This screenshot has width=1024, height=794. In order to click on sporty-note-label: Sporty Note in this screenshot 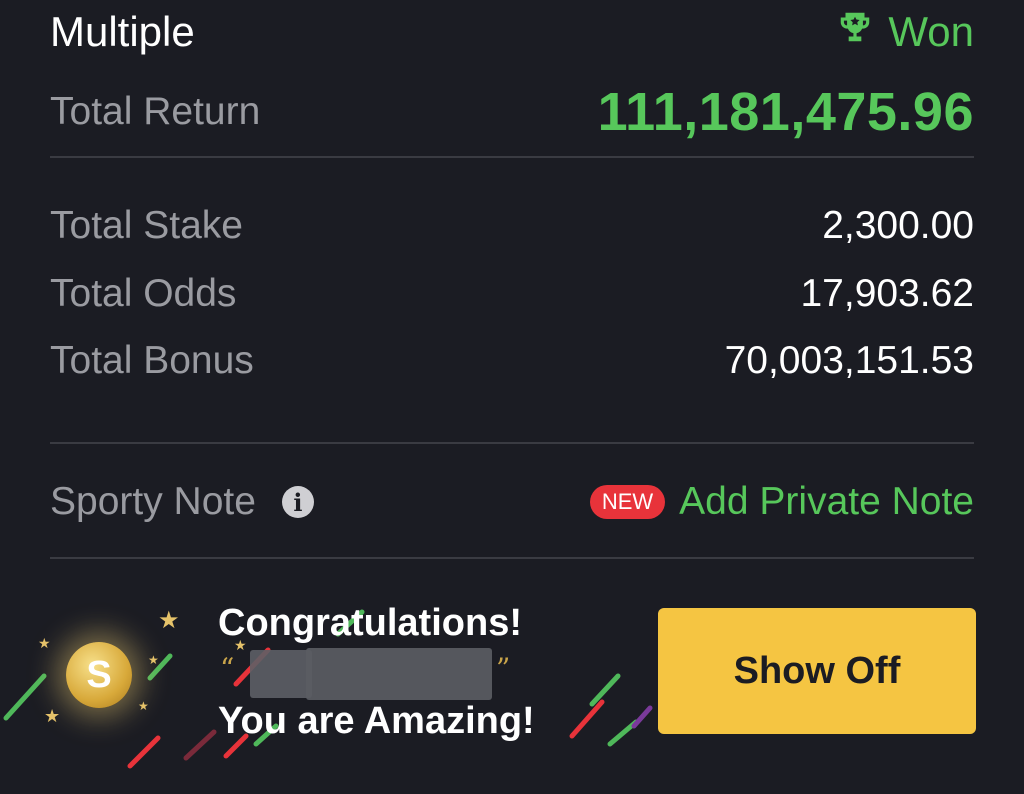, I will do `click(153, 501)`.